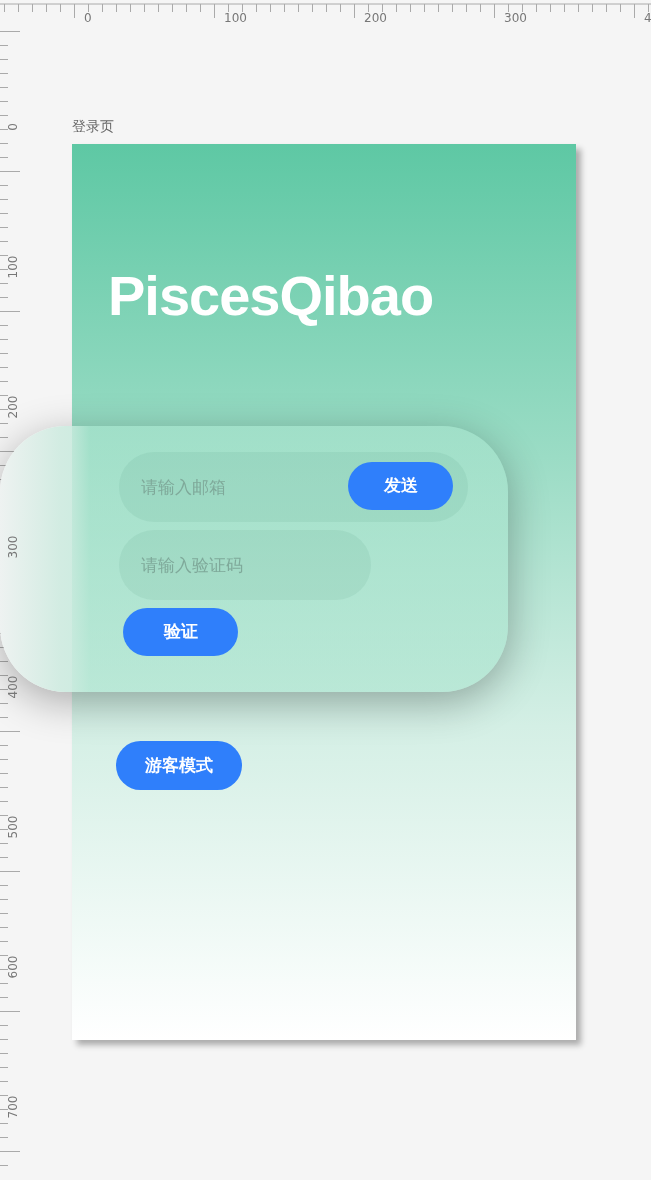  What do you see at coordinates (179, 765) in the screenshot?
I see `guest-mode-button: 游客模式` at bounding box center [179, 765].